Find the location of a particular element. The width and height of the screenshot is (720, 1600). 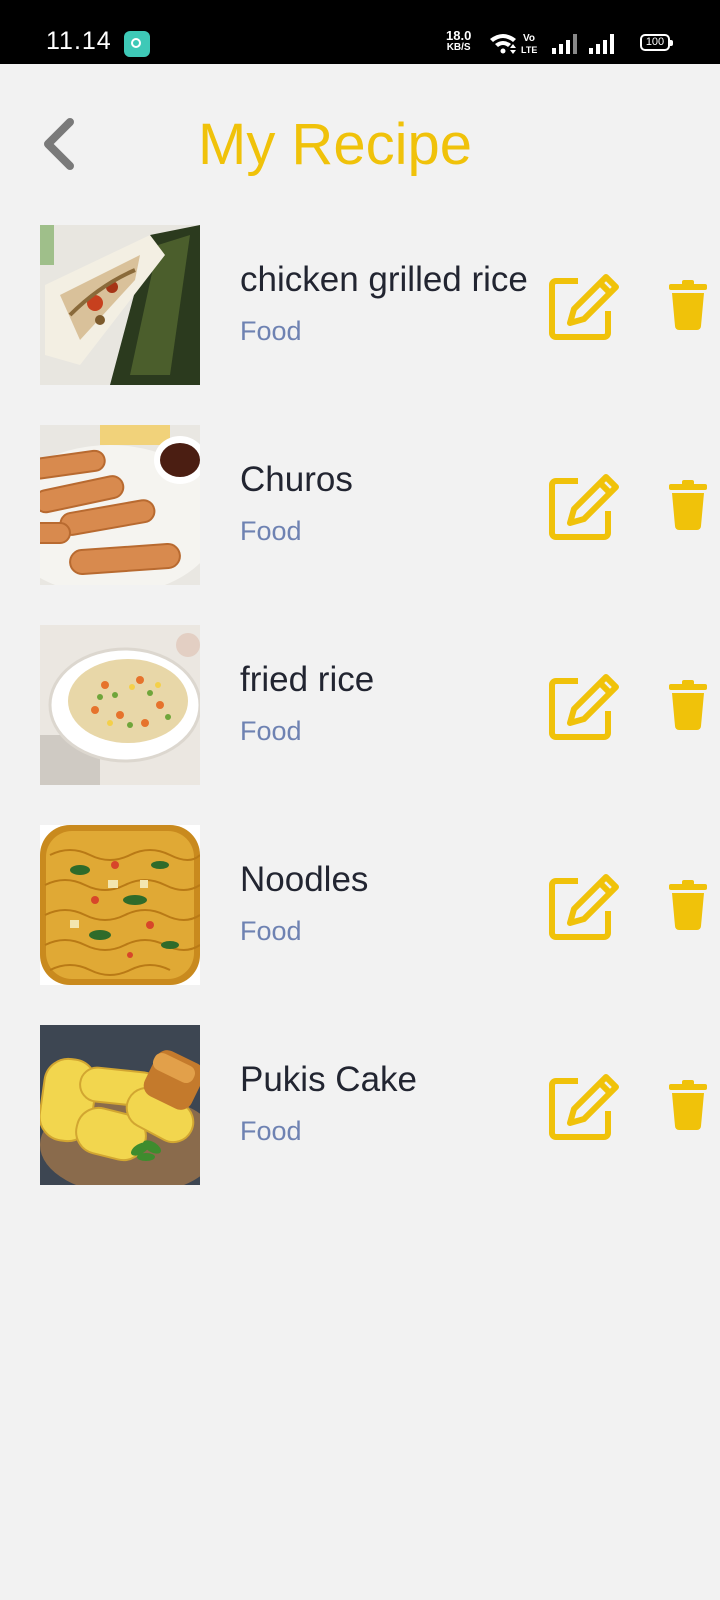

grilled-rice-photo is located at coordinates (120, 305).